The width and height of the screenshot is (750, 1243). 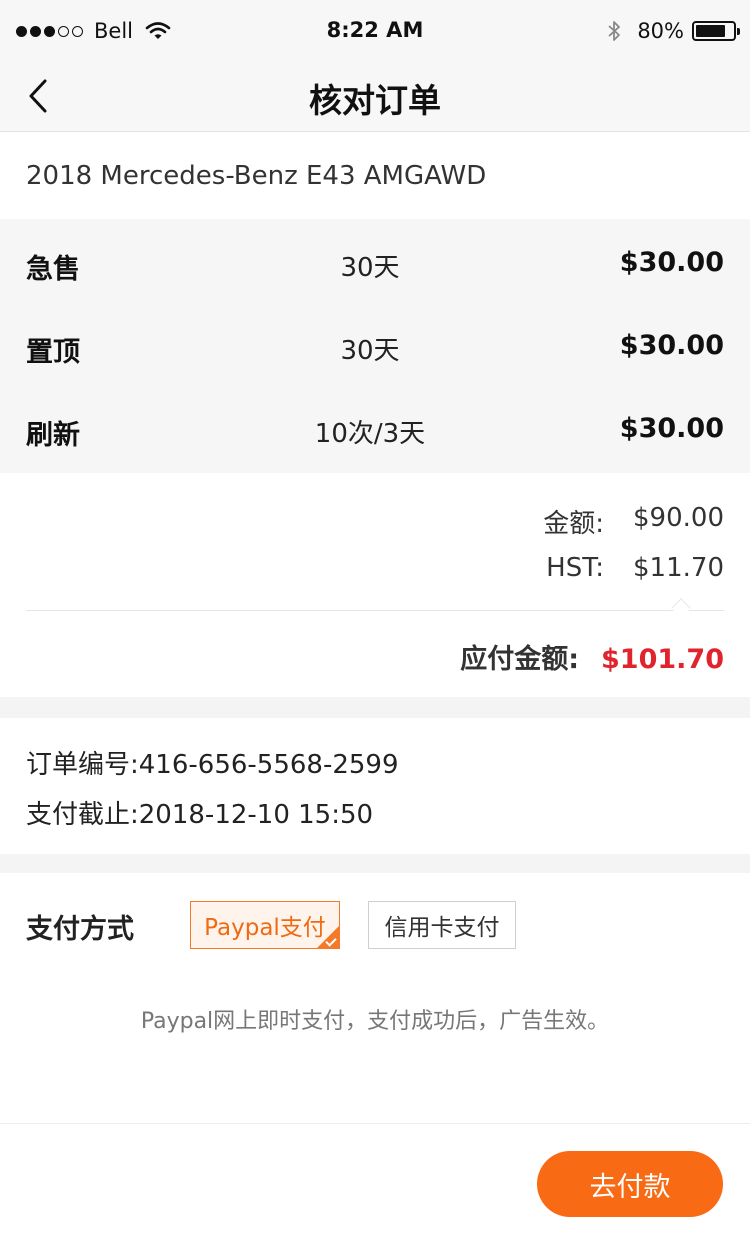 I want to click on pay-button: 去付款, so click(x=630, y=1184).